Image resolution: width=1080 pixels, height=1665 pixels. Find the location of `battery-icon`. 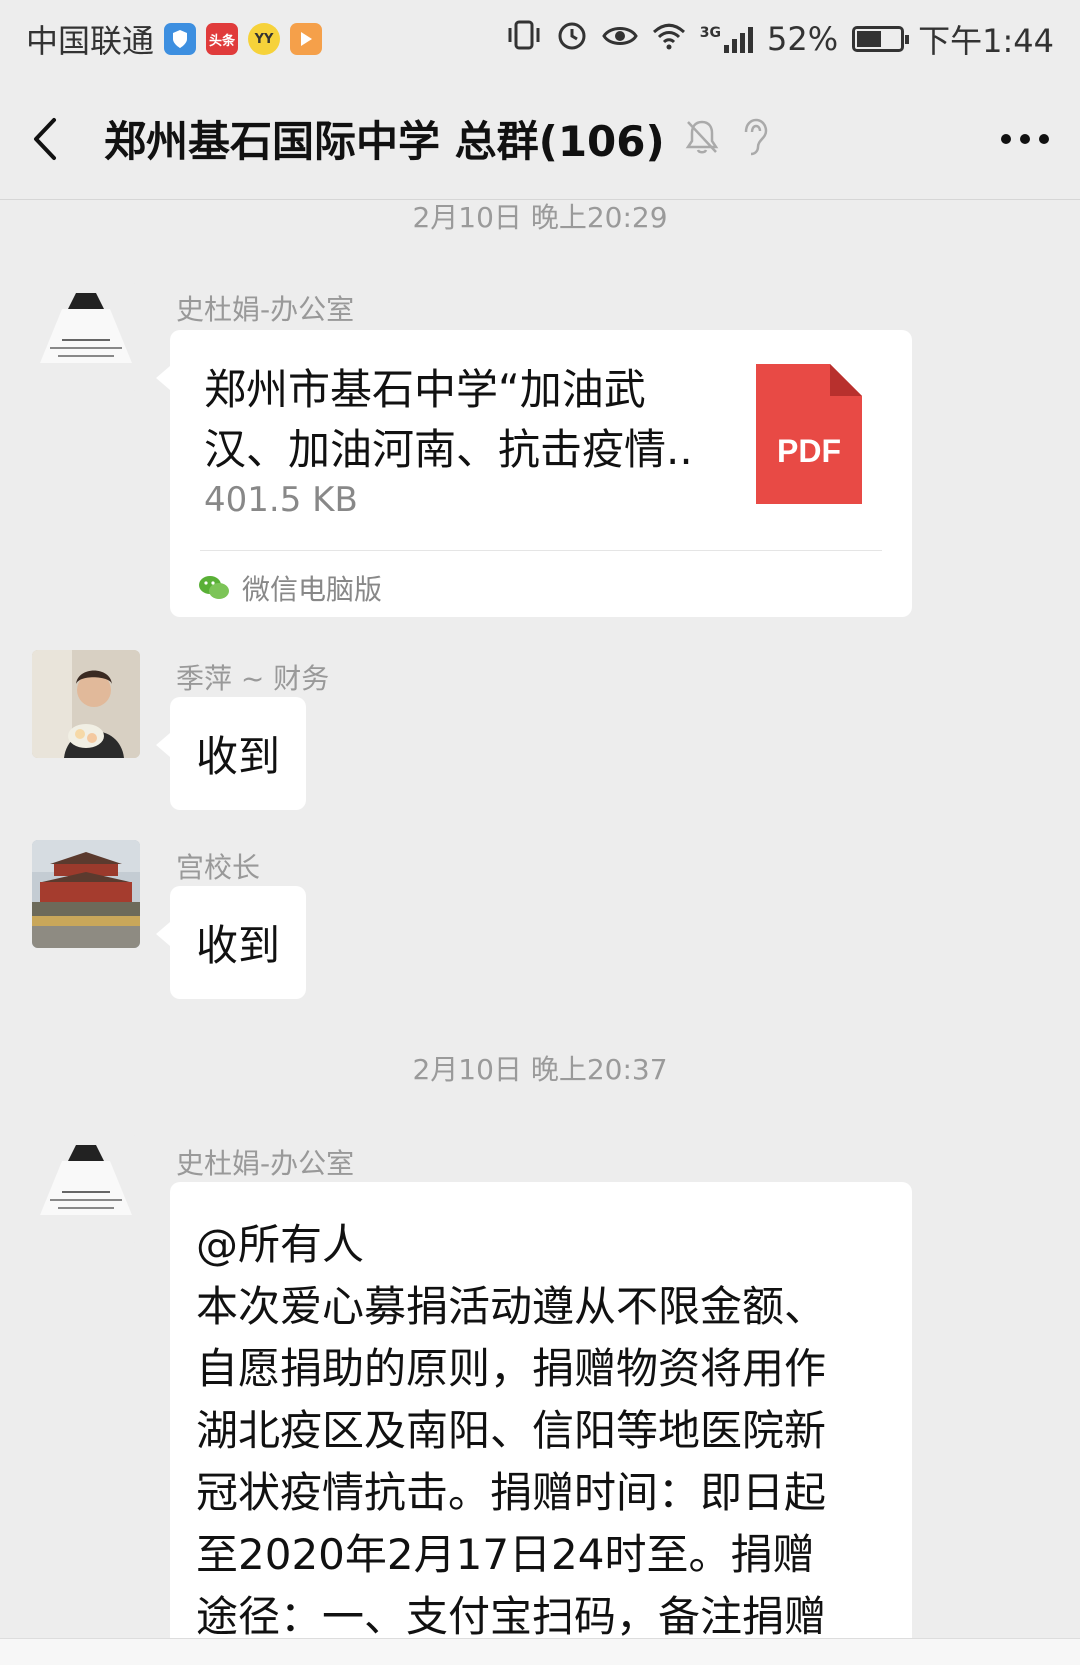

battery-icon is located at coordinates (881, 39).